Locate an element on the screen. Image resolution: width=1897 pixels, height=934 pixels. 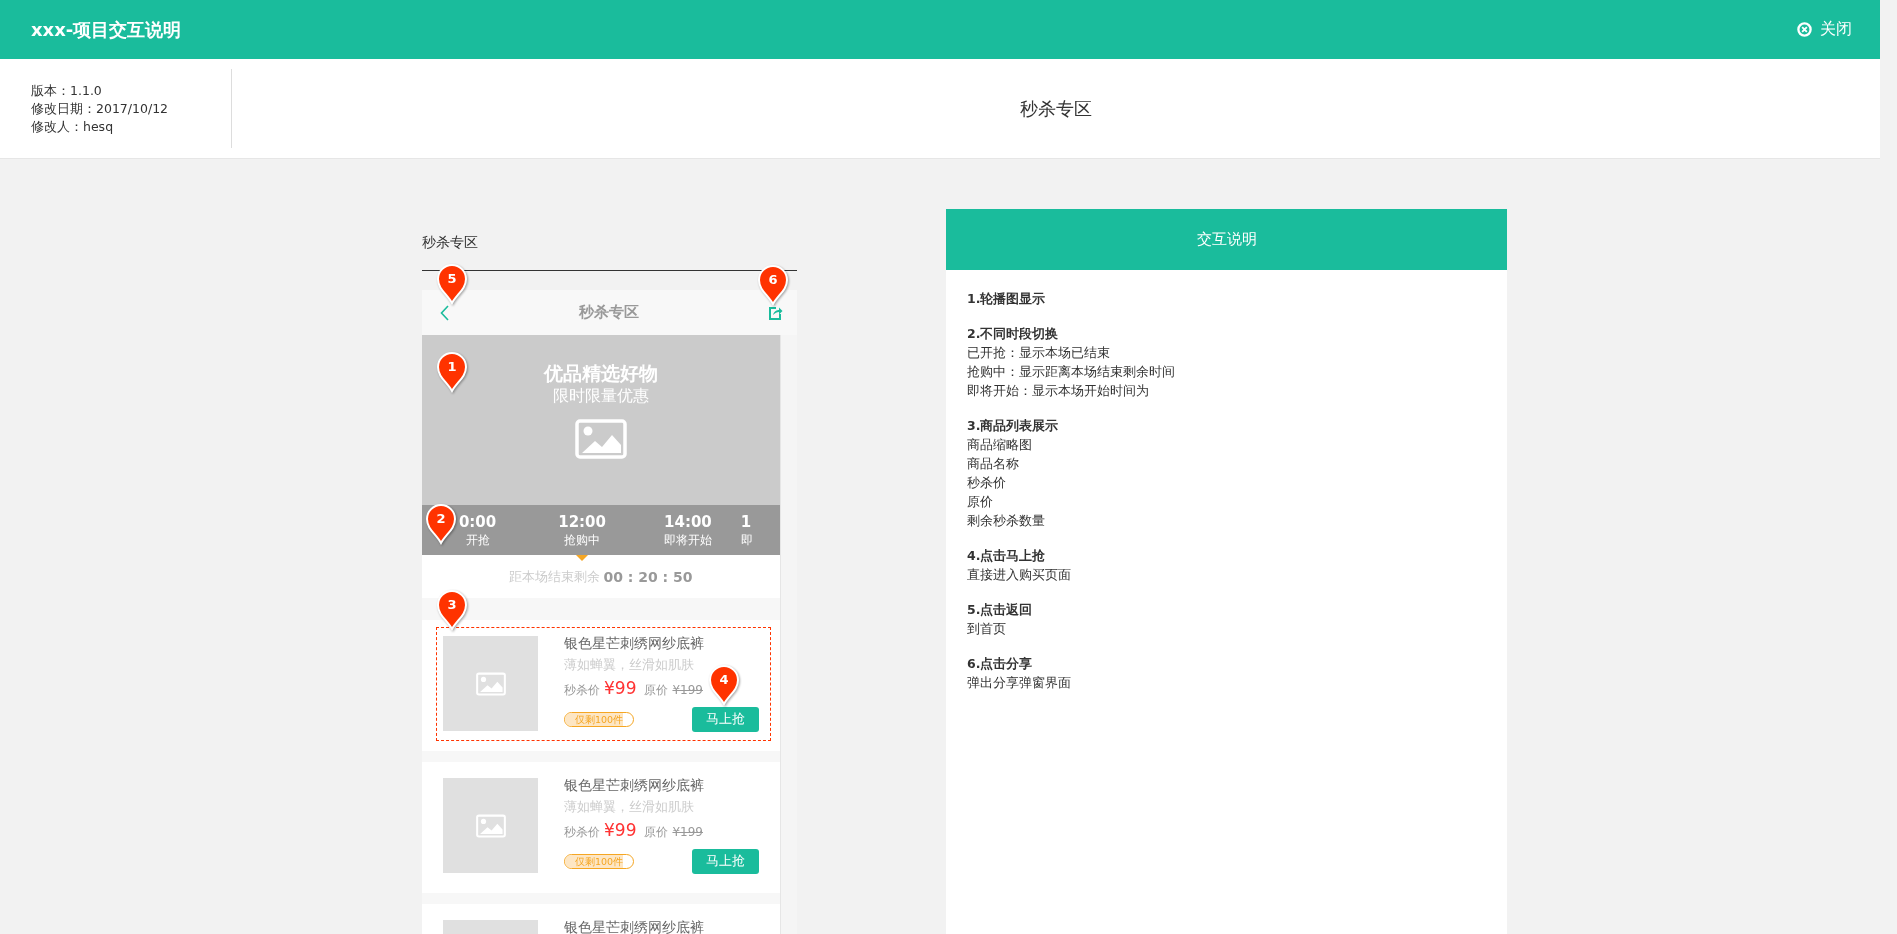
tab-time: 14:00 is located at coordinates (688, 522).